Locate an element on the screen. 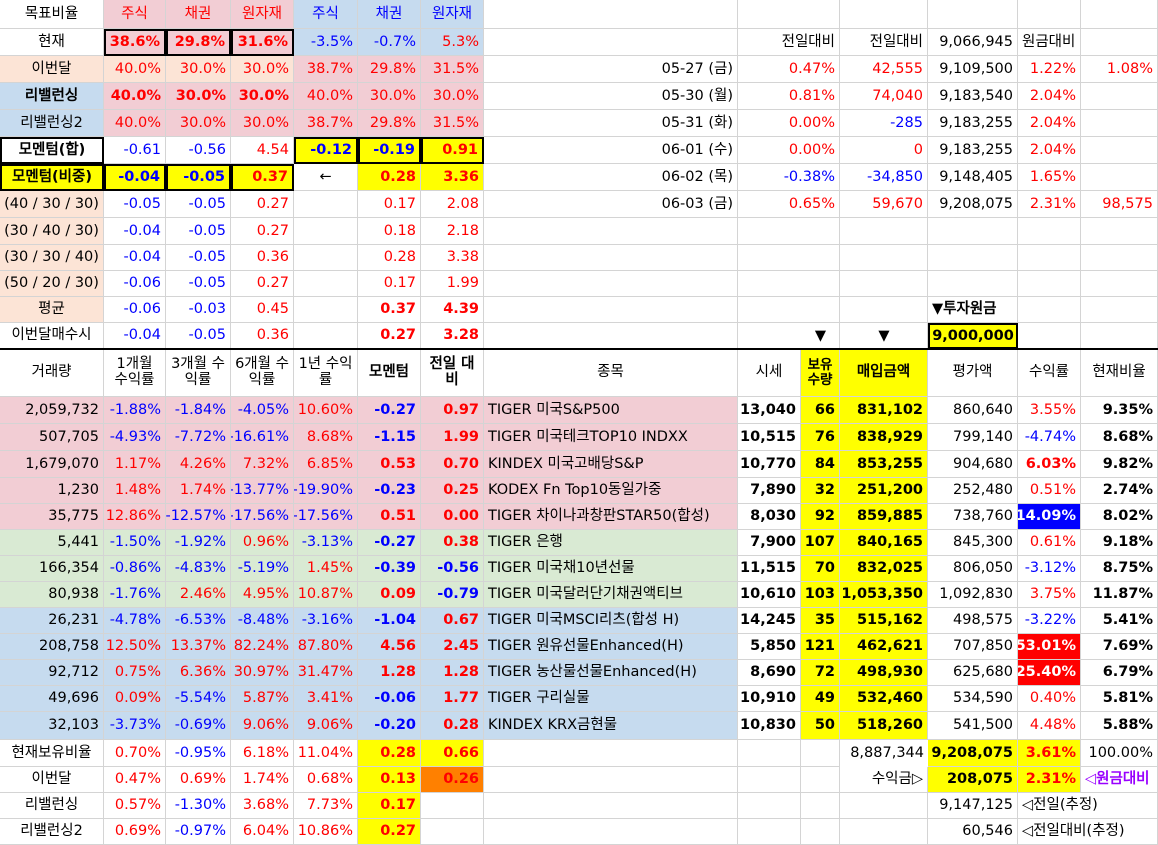  momentum: -0.27 is located at coordinates (389, 410).